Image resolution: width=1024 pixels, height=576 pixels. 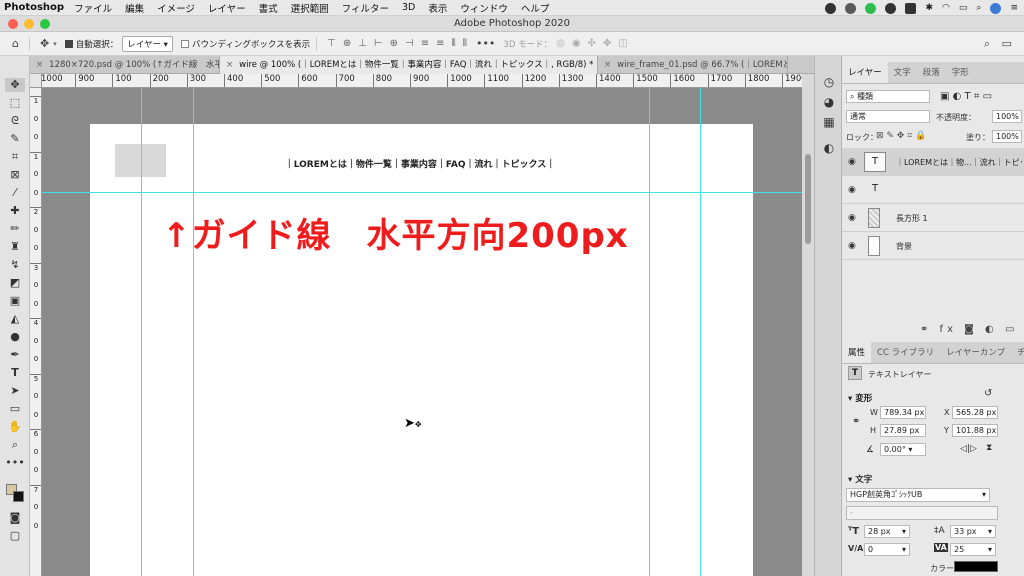 I want to click on vertical-scrollbar, so click(x=808, y=325).